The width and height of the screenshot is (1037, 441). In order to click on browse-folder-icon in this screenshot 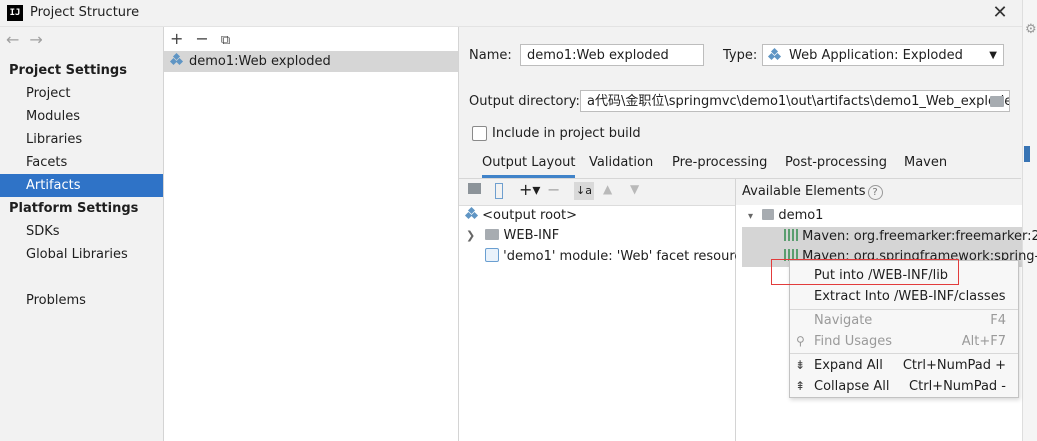, I will do `click(997, 101)`.